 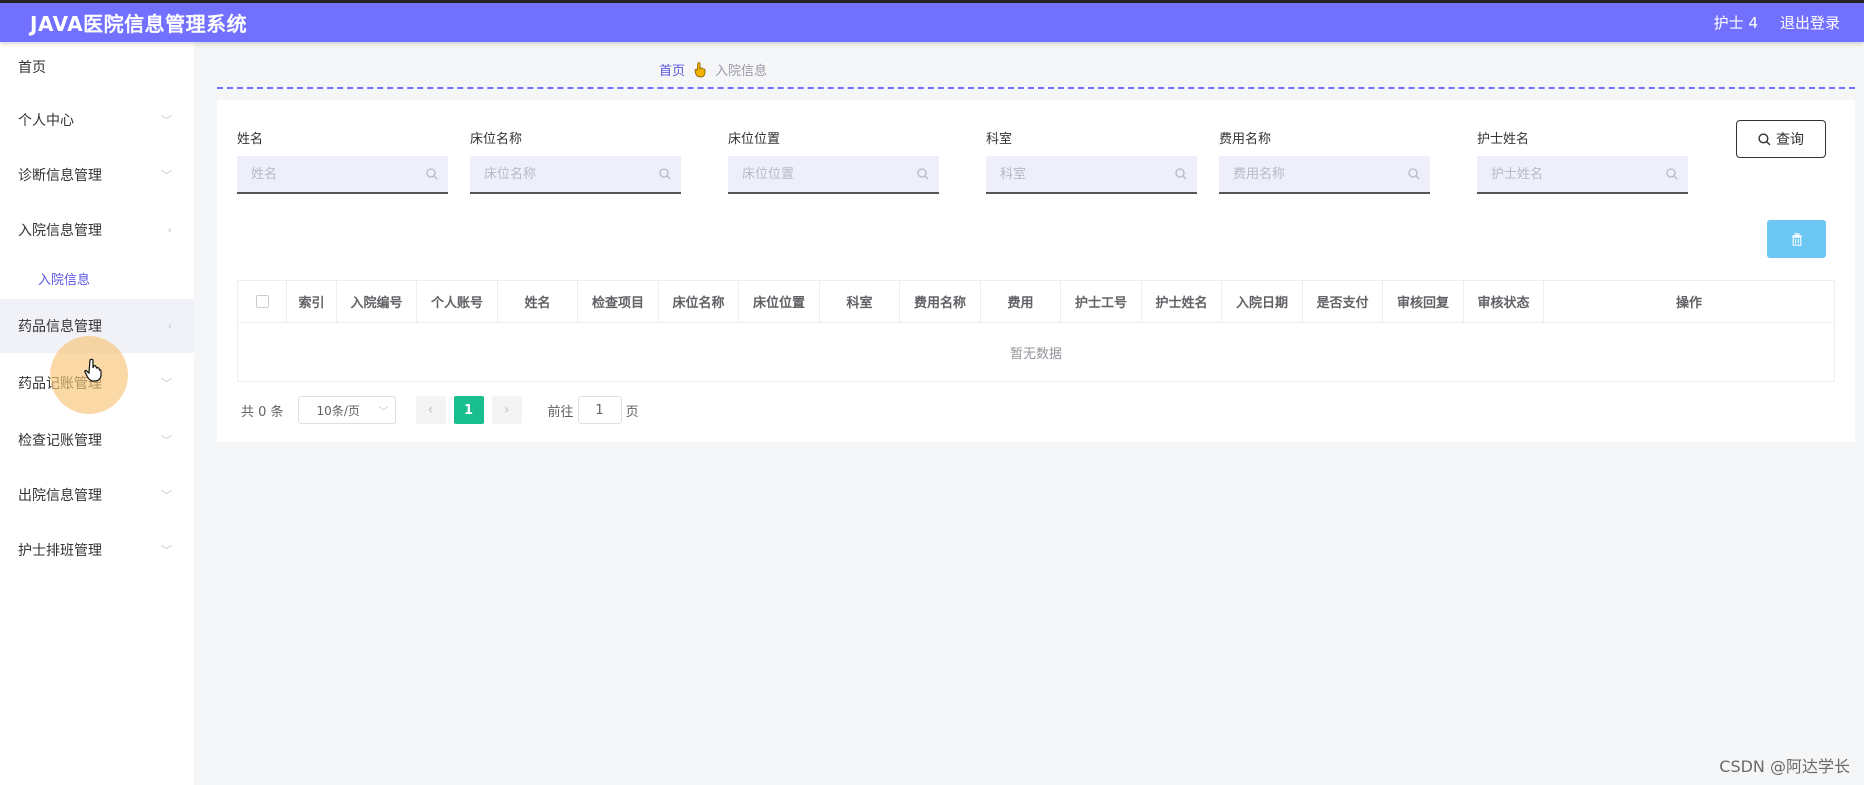 I want to click on empty-state: 暂无数据, so click(x=1035, y=354).